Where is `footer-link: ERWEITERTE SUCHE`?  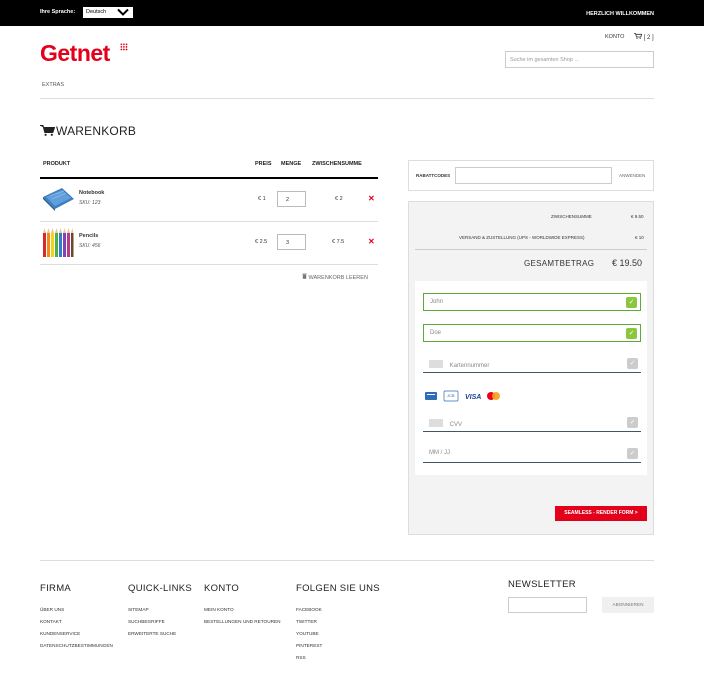
footer-link: ERWEITERTE SUCHE is located at coordinates (152, 633).